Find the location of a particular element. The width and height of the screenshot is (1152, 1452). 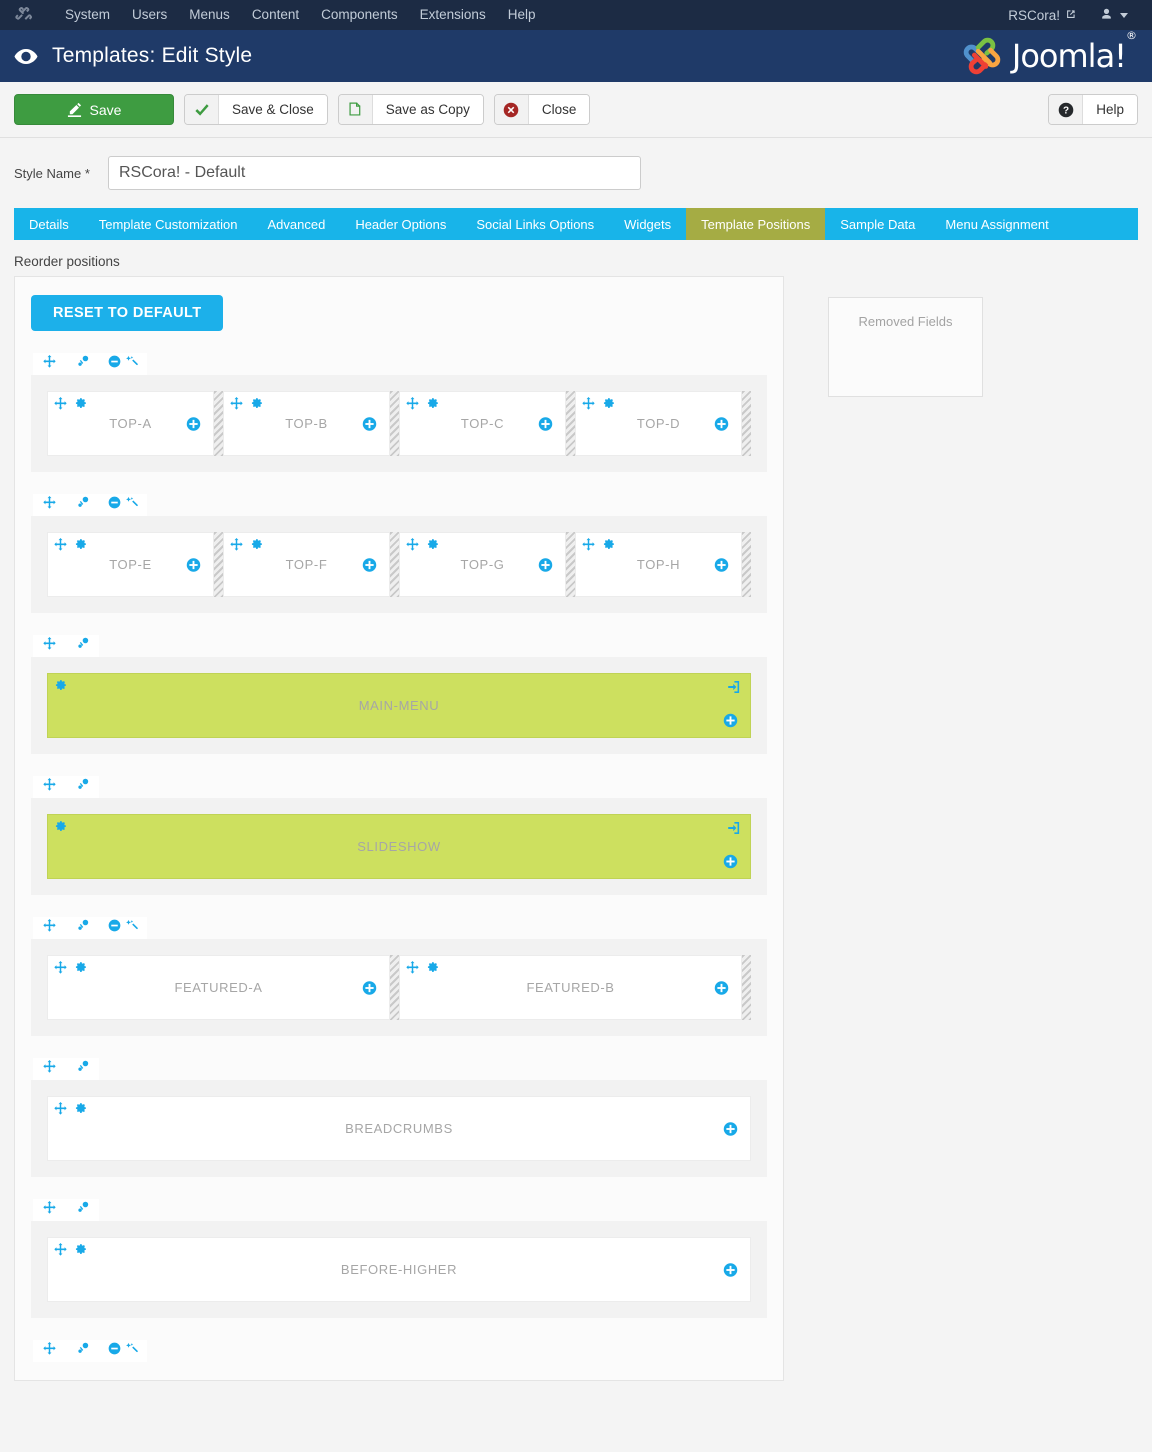

tab-template-positions: Template Positions is located at coordinates (756, 224).